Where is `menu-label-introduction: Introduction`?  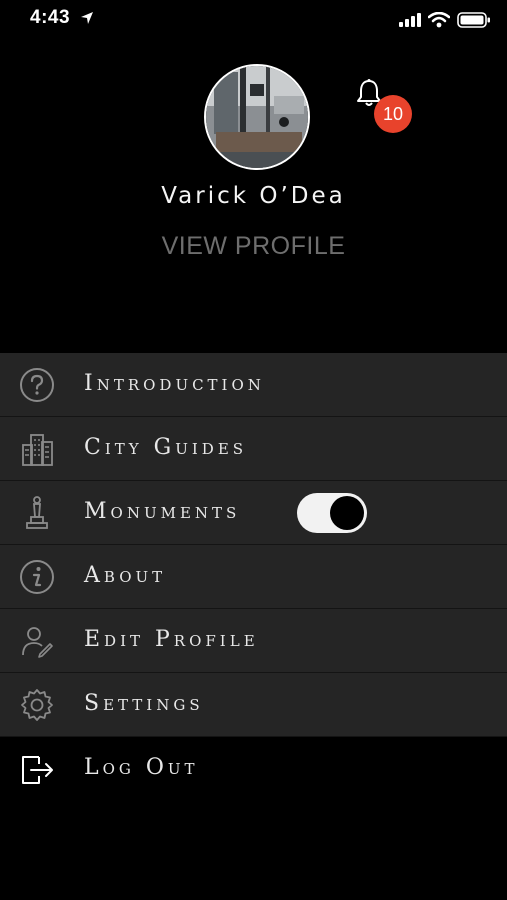 menu-label-introduction: Introduction is located at coordinates (174, 383).